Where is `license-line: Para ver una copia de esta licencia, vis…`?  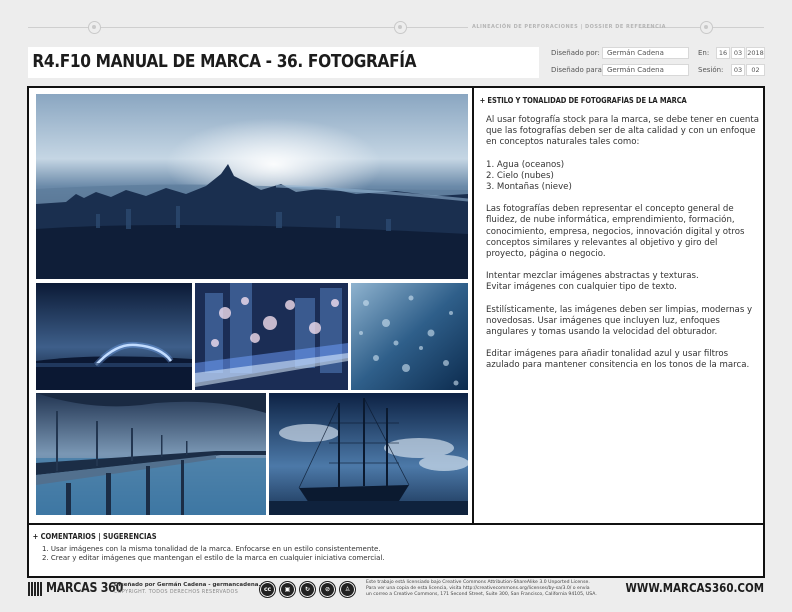 license-line: Para ver una copia de esta licencia, vis… is located at coordinates (478, 588).